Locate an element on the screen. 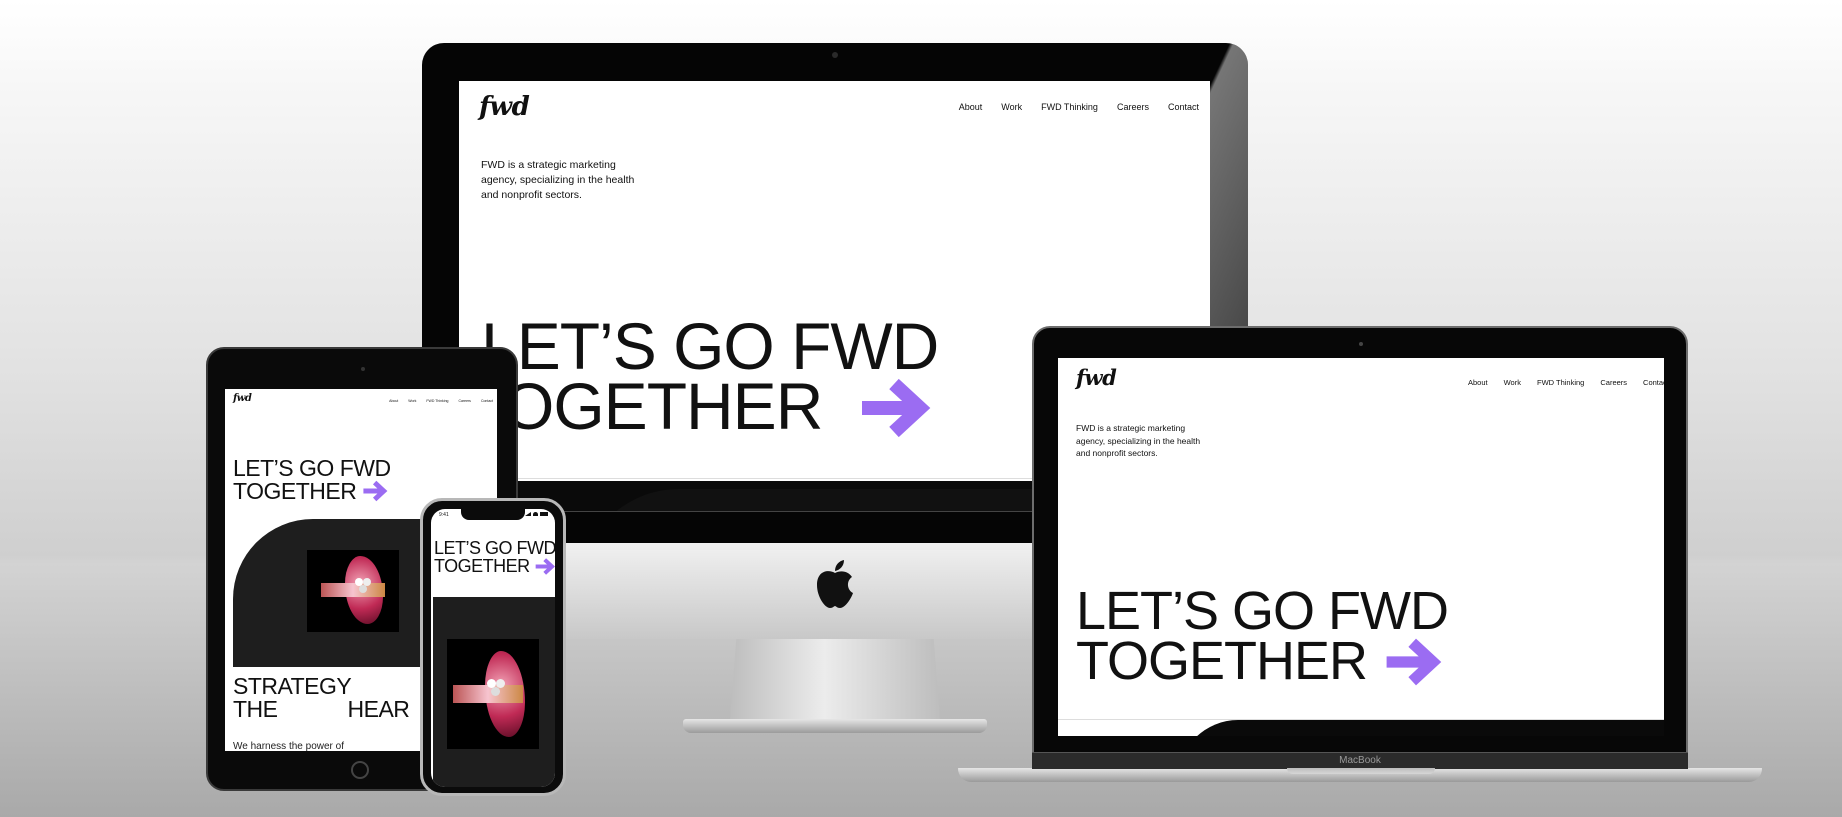 Image resolution: width=1842 pixels, height=817 pixels. macbook-brand: MacBook is located at coordinates (1360, 760).